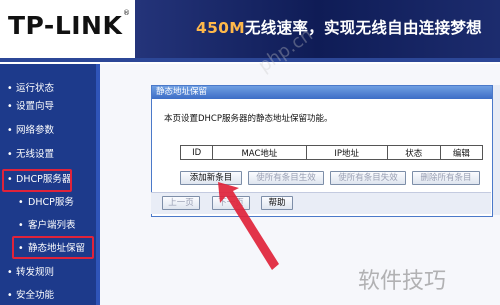  Describe the element at coordinates (35, 295) in the screenshot. I see `sidebar-item-label: 安全功能` at that location.